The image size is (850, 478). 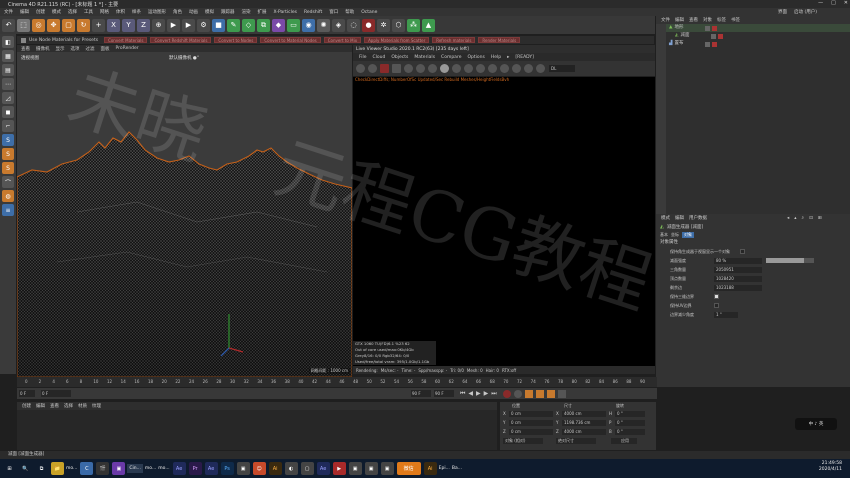 What do you see at coordinates (576, 440) in the screenshot?
I see `size-mode-select: 绝对尺寸` at bounding box center [576, 440].